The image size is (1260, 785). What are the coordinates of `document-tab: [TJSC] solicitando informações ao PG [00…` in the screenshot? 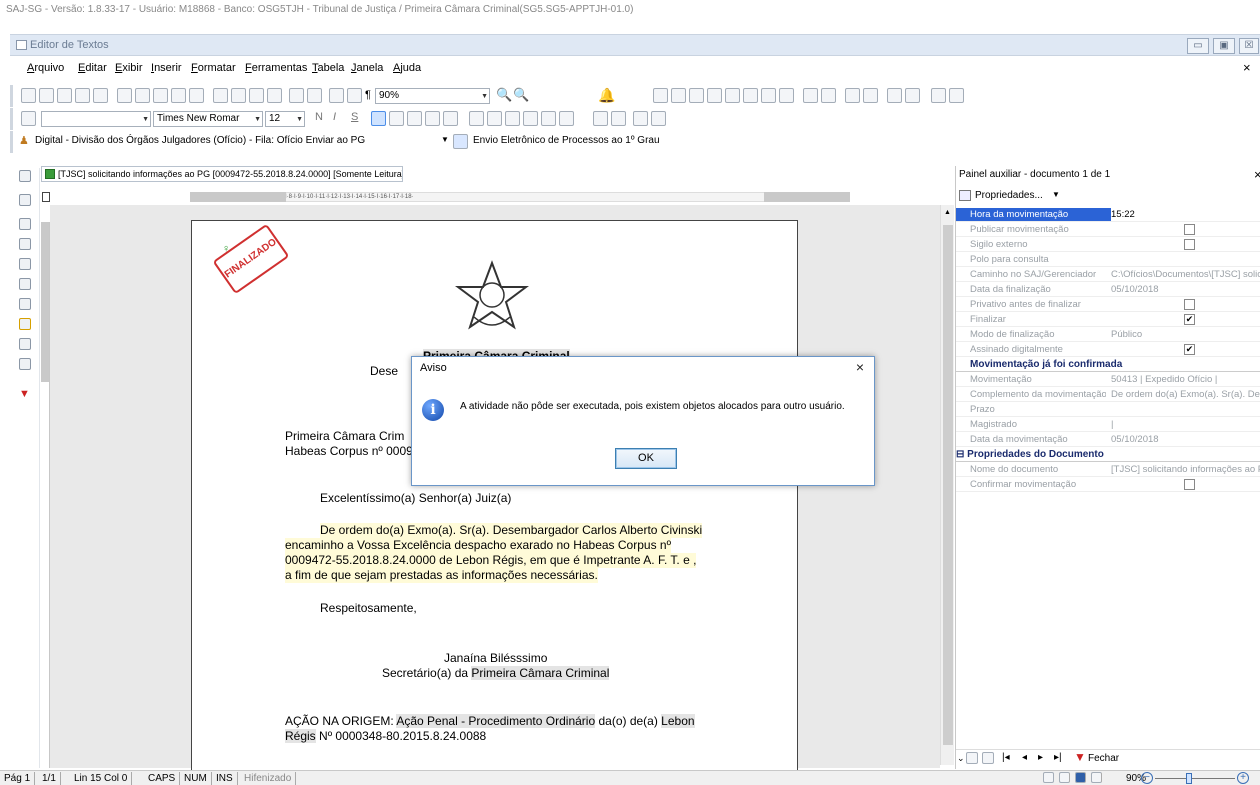 It's located at (222, 174).